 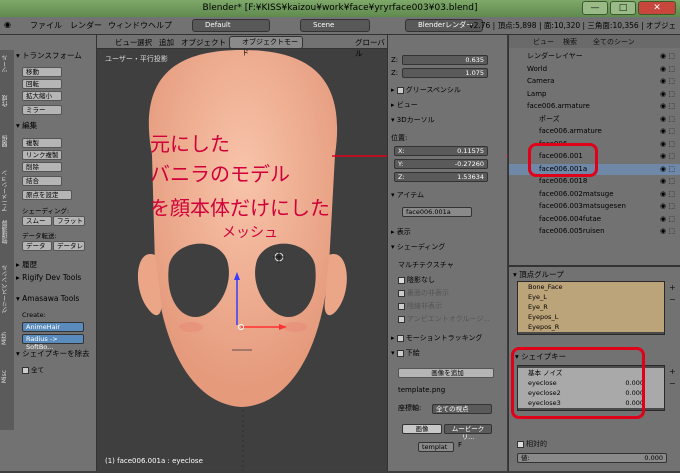 What do you see at coordinates (591, 317) in the screenshot?
I see `list-item: Eyepos_L` at bounding box center [591, 317].